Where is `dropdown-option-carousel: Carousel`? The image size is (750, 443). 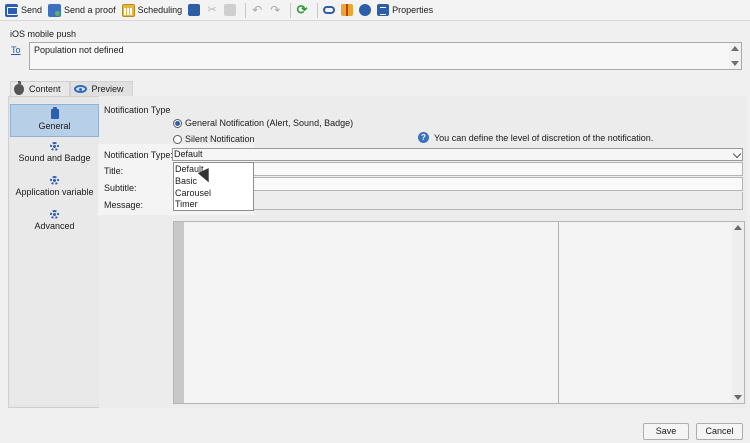 dropdown-option-carousel: Carousel is located at coordinates (213, 193).